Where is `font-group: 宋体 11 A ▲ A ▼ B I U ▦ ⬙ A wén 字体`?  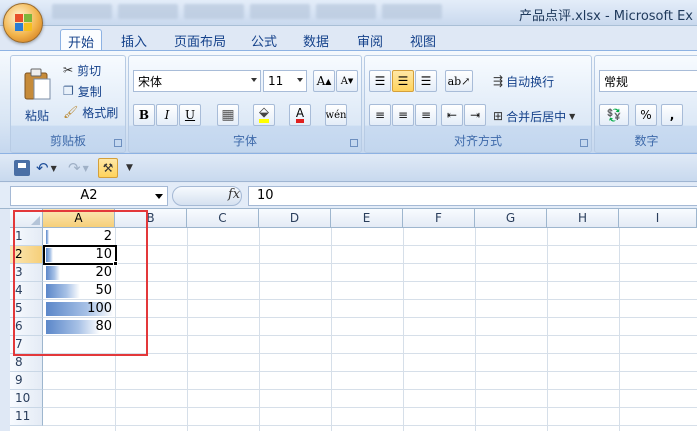
font-group: 宋体 11 A ▲ A ▼ B I U ▦ ⬙ A wén 字体 is located at coordinates (245, 104).